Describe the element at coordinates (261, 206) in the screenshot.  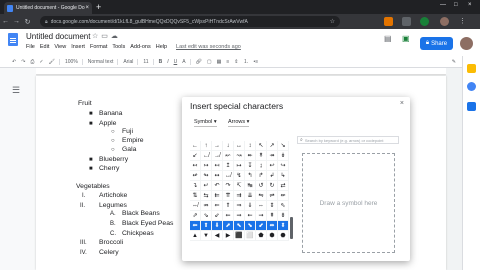
I see `symbol-cell: ⇔` at that location.